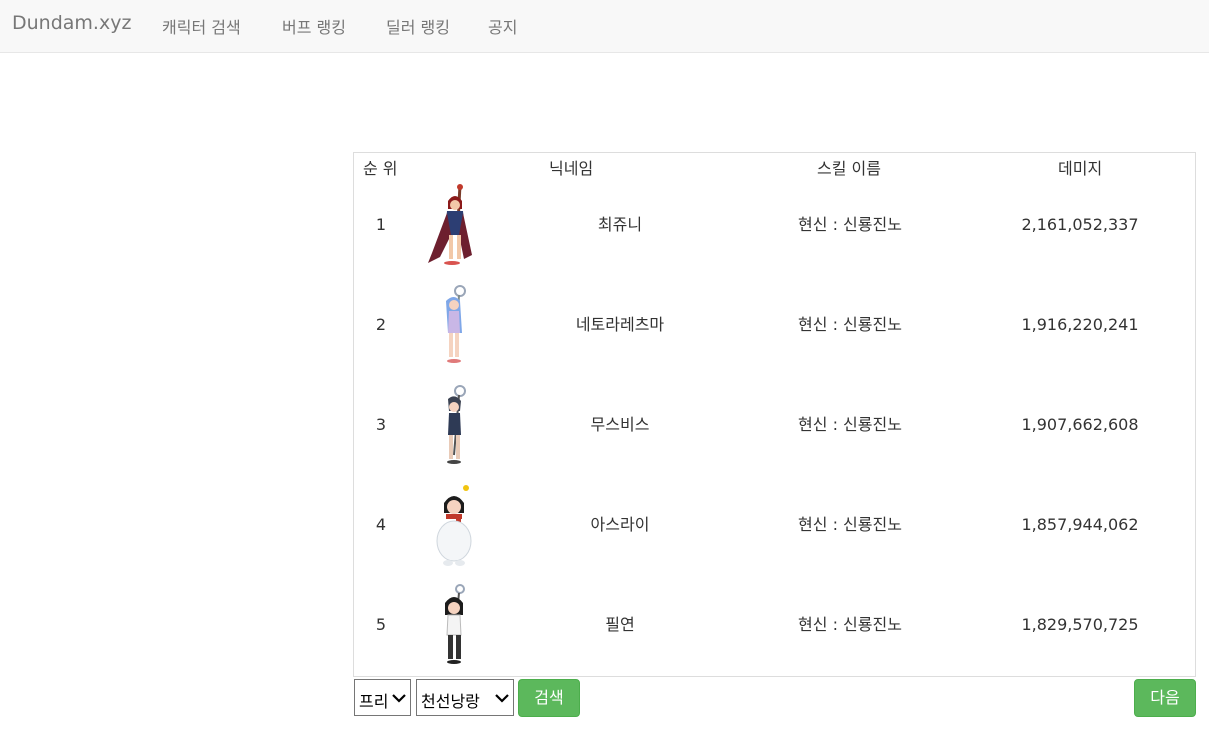 The image size is (1209, 736). I want to click on blue-haired-fighter-avatar, so click(456, 324).